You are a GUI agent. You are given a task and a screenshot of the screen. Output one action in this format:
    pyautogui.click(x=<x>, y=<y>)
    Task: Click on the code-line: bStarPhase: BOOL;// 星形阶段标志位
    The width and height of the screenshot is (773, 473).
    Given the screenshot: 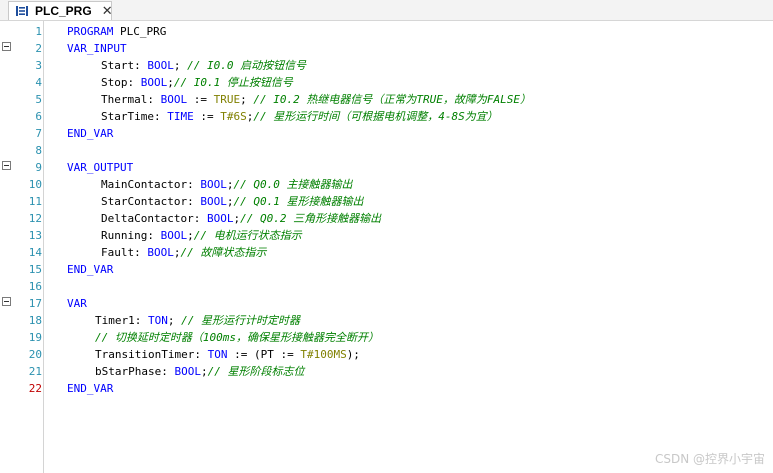 What is the action you would take?
    pyautogui.click(x=199, y=371)
    